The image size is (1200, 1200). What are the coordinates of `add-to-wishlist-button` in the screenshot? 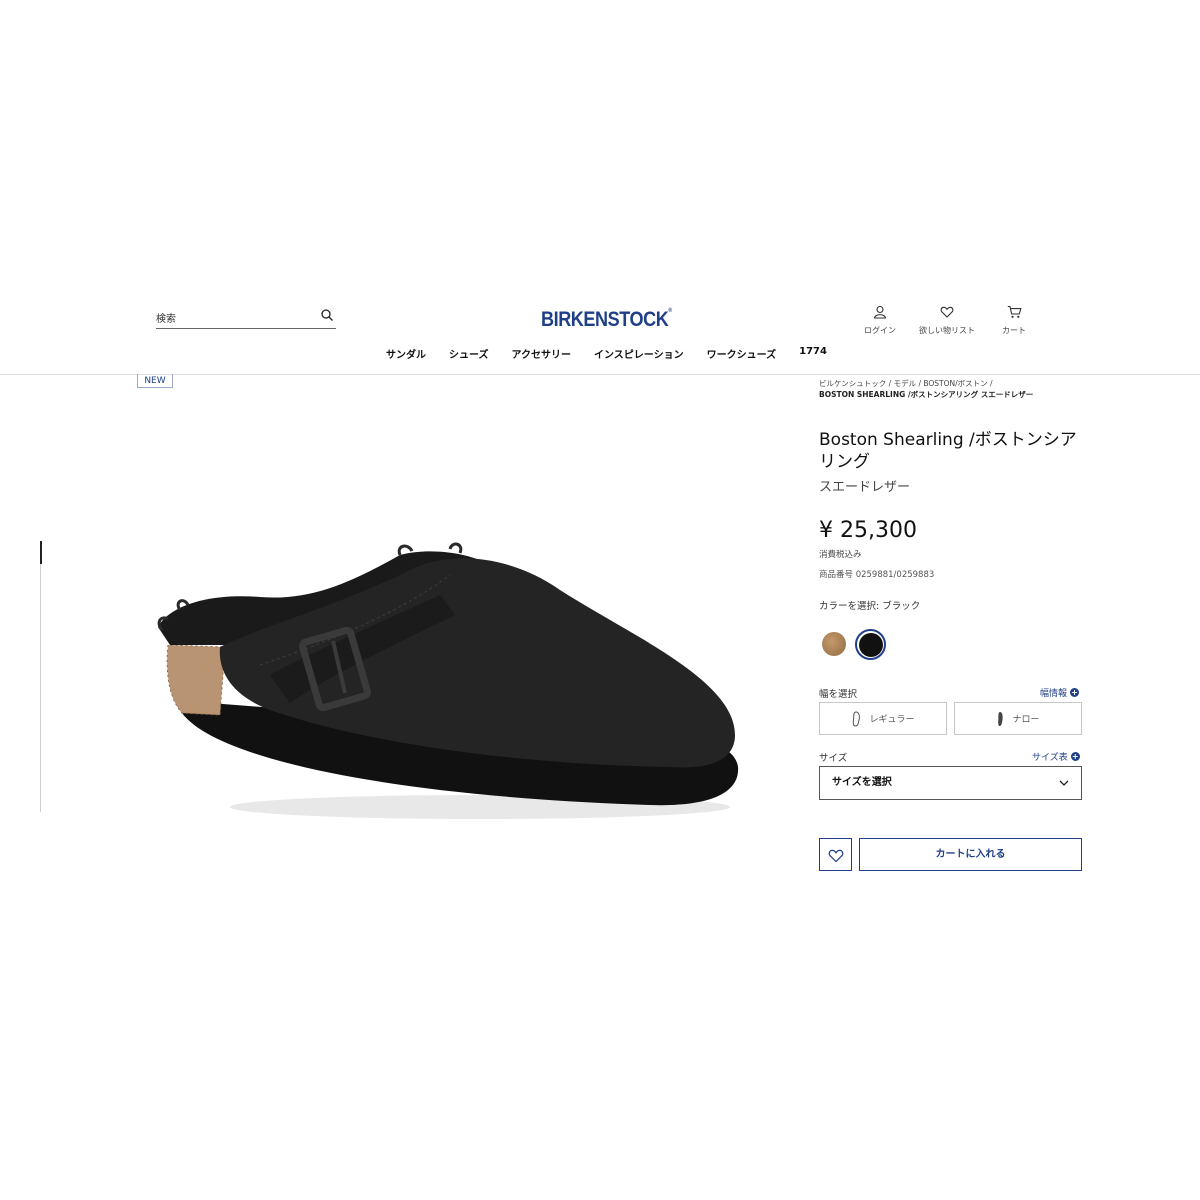 It's located at (835, 854).